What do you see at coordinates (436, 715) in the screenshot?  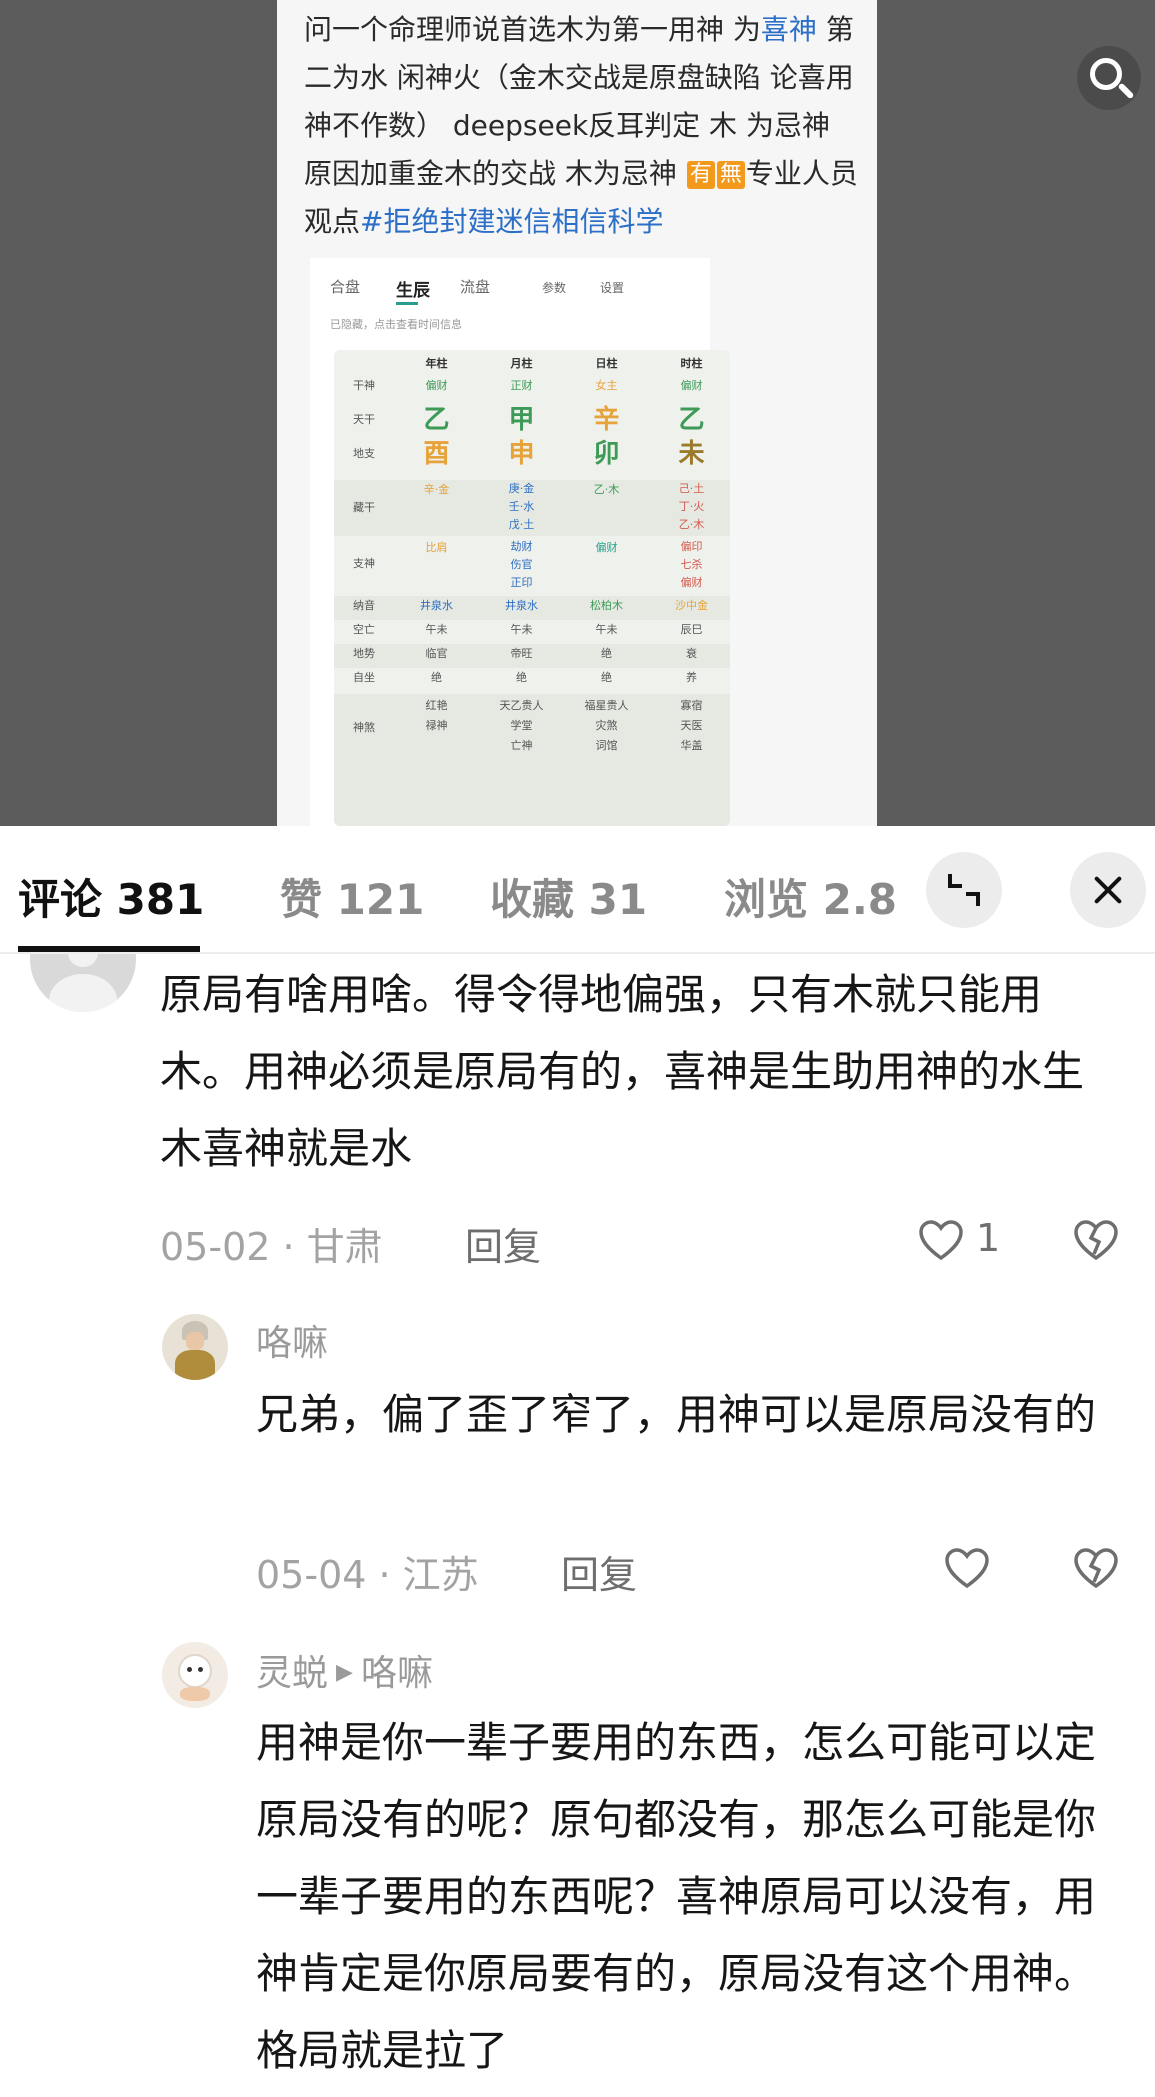 I see `grid-cell: 红艳 禄神` at bounding box center [436, 715].